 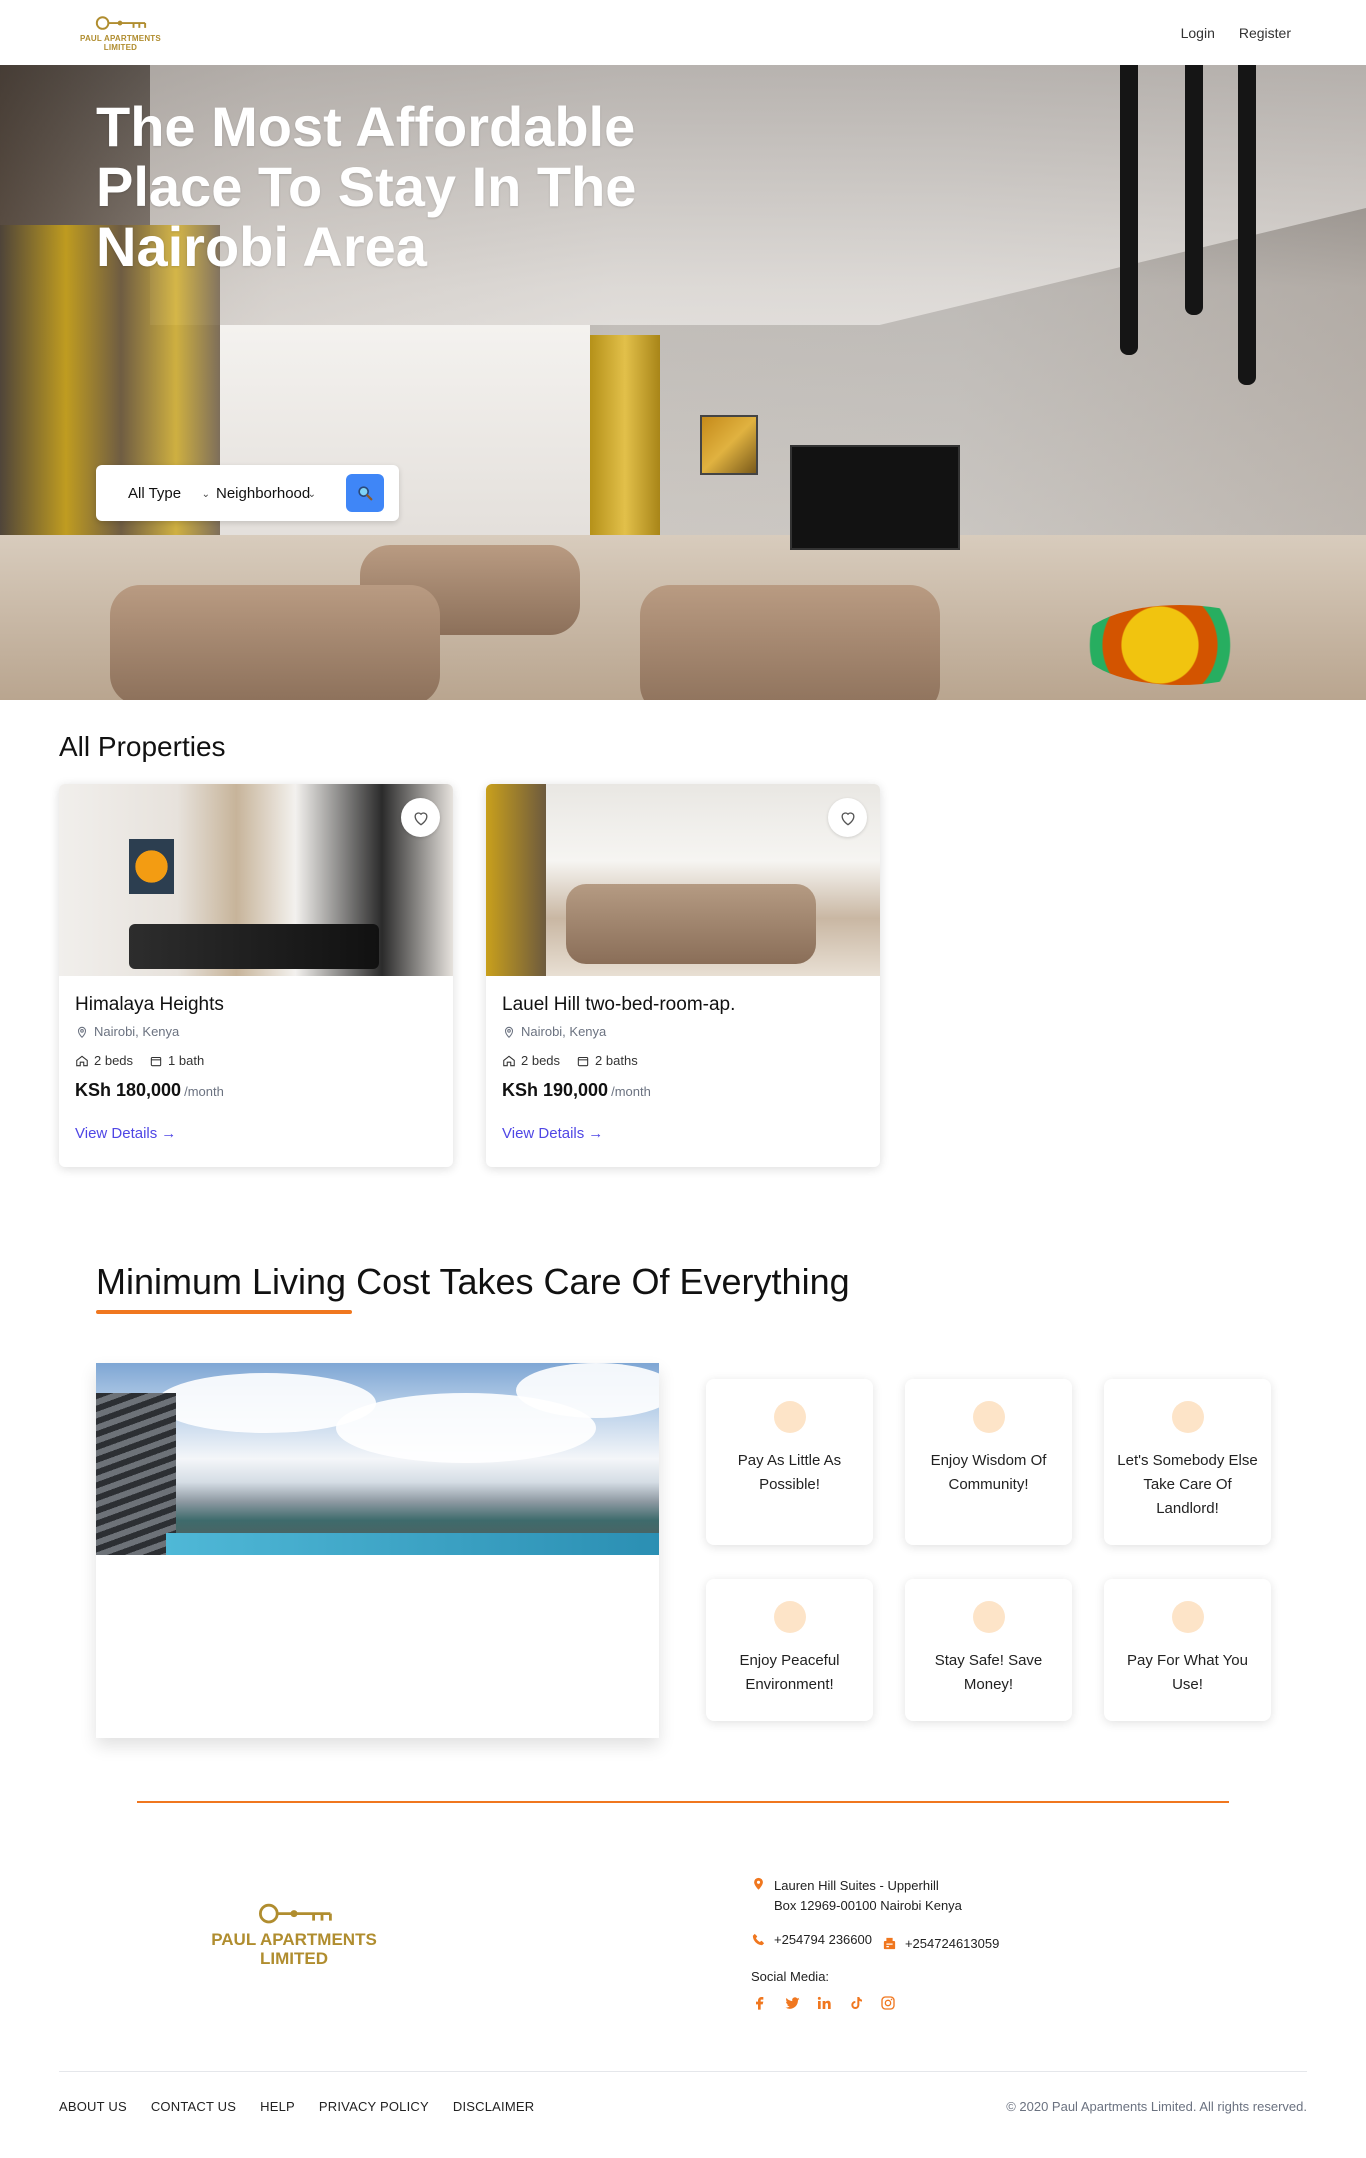 I want to click on hero-photo-painting, so click(x=729, y=445).